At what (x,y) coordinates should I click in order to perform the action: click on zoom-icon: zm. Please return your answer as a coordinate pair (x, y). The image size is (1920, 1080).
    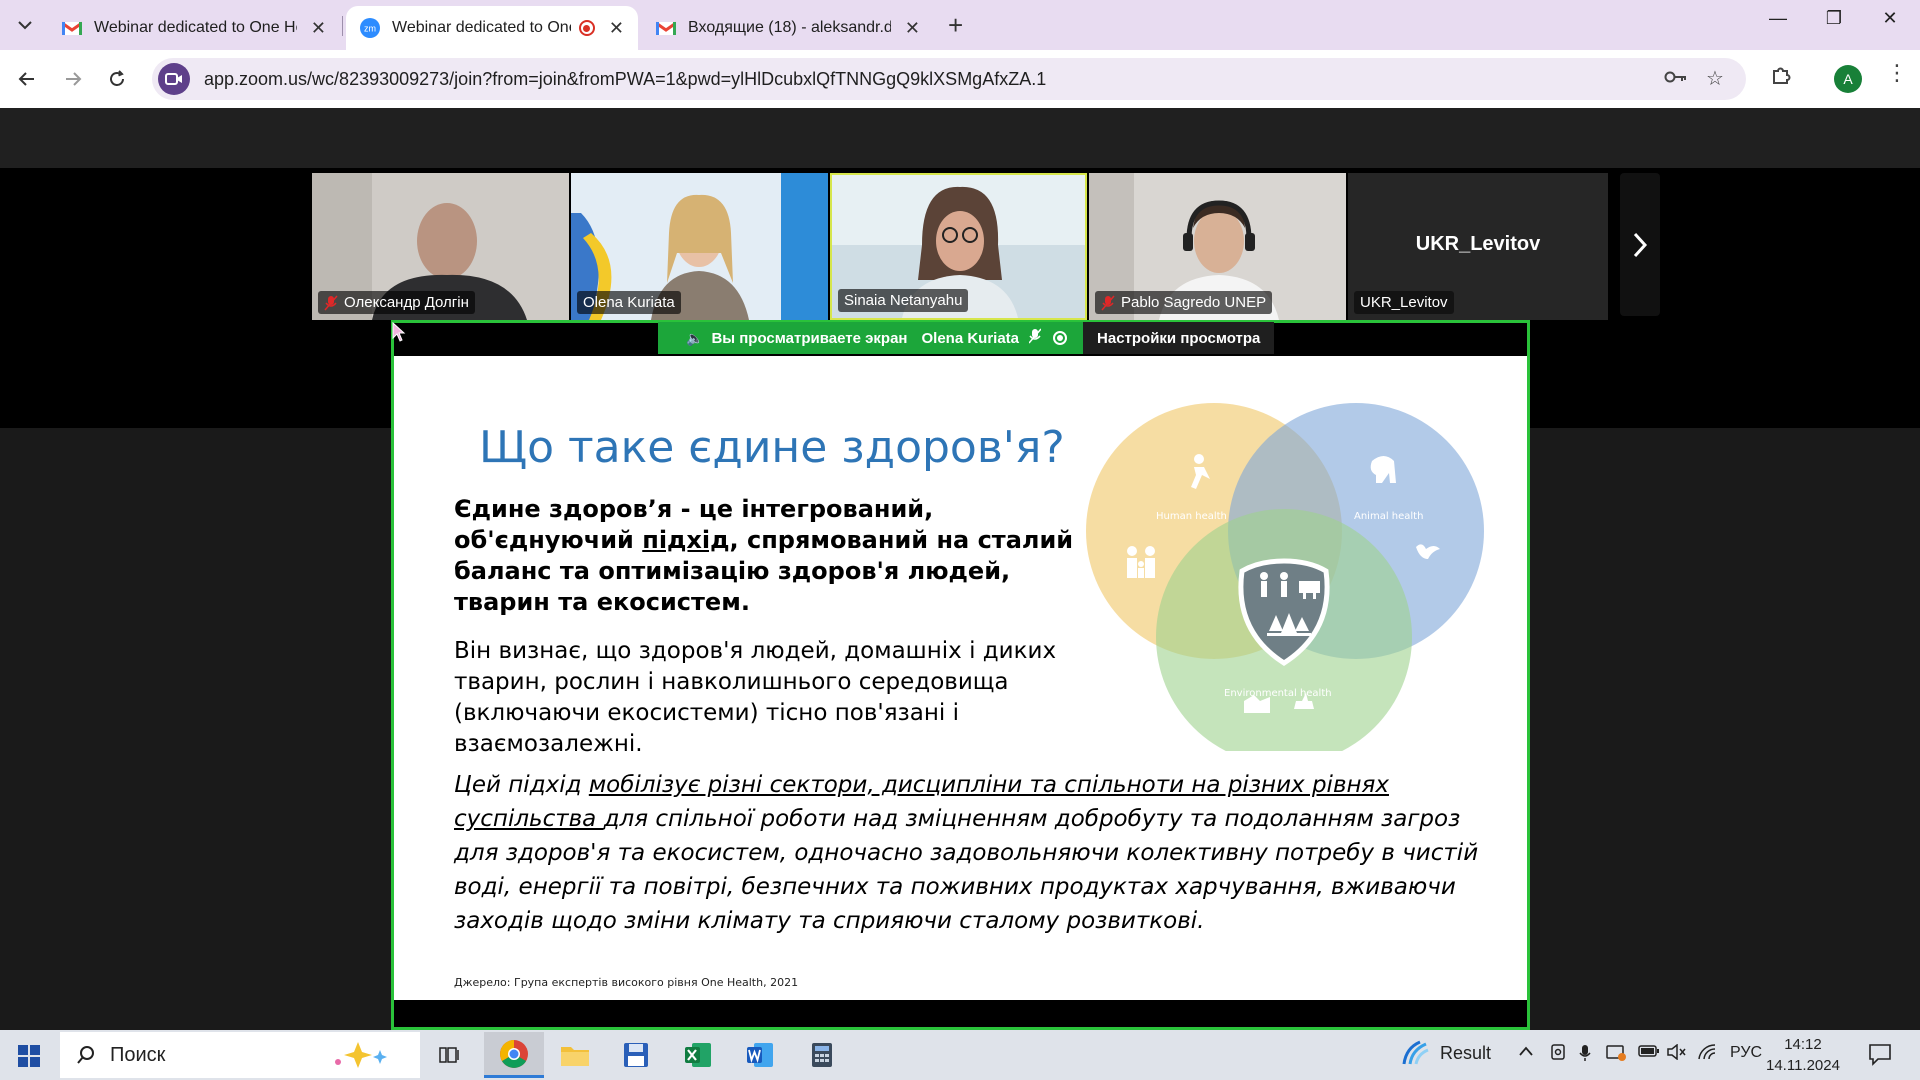
    Looking at the image, I should click on (370, 28).